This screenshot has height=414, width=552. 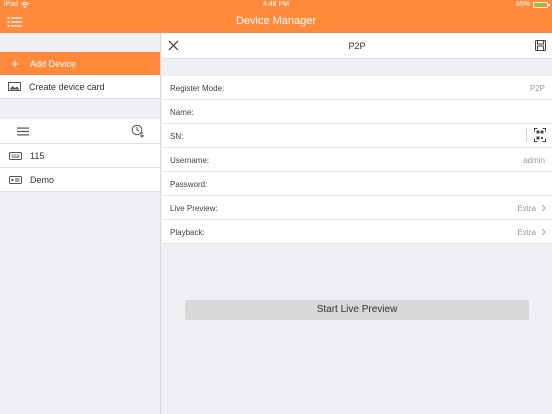 What do you see at coordinates (80, 63) in the screenshot?
I see `add-device-button: + Add Device` at bounding box center [80, 63].